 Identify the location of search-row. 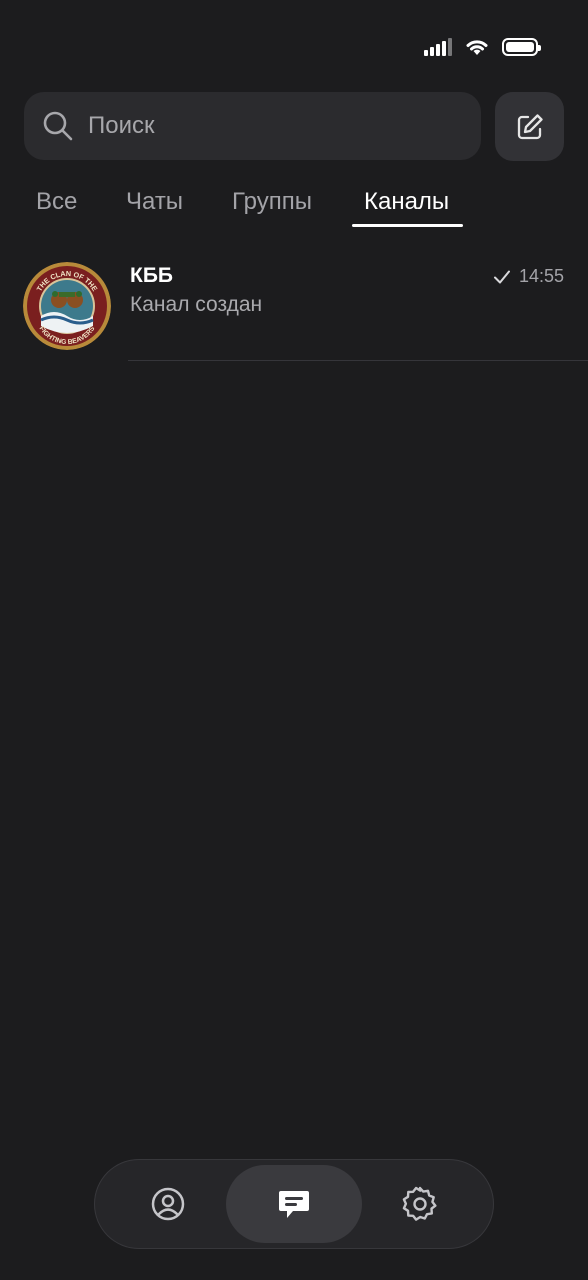
(294, 126).